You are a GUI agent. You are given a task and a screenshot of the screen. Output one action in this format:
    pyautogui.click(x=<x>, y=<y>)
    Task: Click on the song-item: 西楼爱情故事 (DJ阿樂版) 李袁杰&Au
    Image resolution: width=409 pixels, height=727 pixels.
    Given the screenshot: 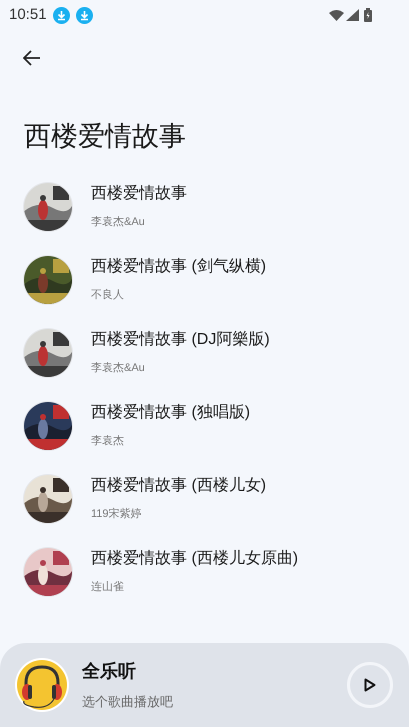 What is the action you would take?
    pyautogui.click(x=204, y=352)
    